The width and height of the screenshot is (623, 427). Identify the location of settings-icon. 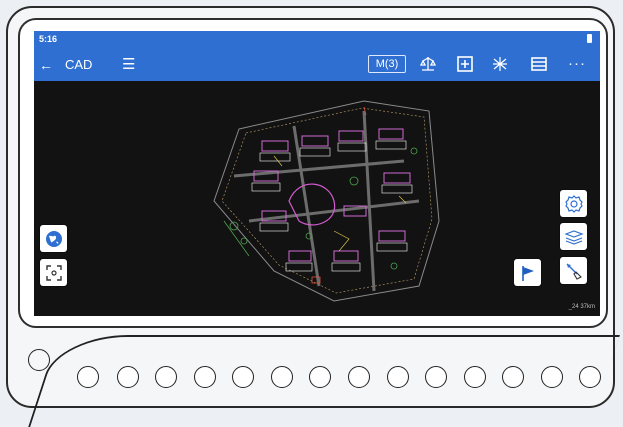
(573, 203).